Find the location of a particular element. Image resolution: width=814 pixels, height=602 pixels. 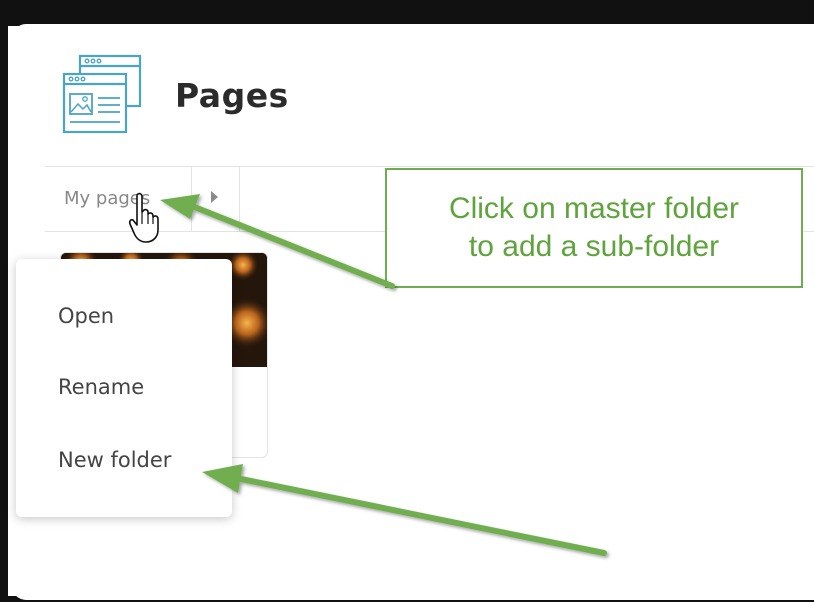

window-frame-top is located at coordinates (407, 13).